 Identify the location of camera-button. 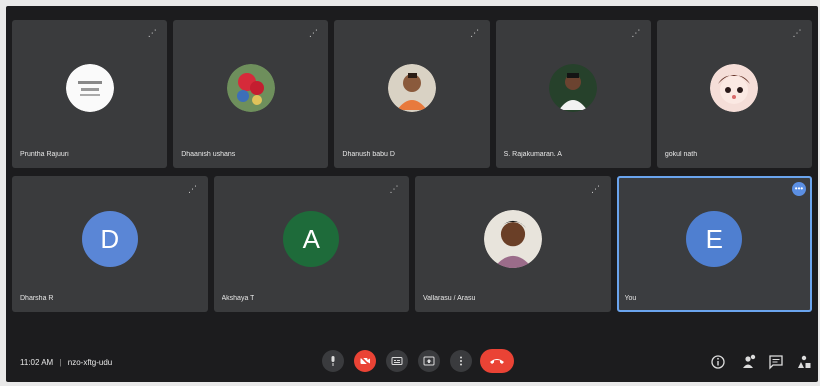
(365, 361).